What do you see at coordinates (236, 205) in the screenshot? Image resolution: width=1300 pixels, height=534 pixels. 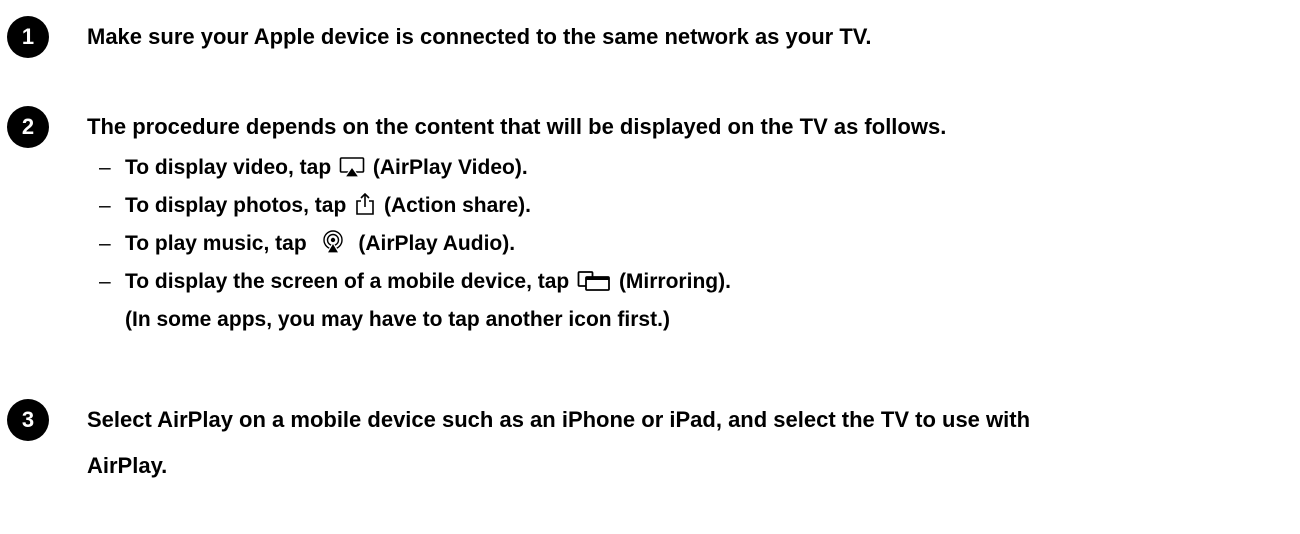 I see `list-item-text: To display photos, tap` at bounding box center [236, 205].